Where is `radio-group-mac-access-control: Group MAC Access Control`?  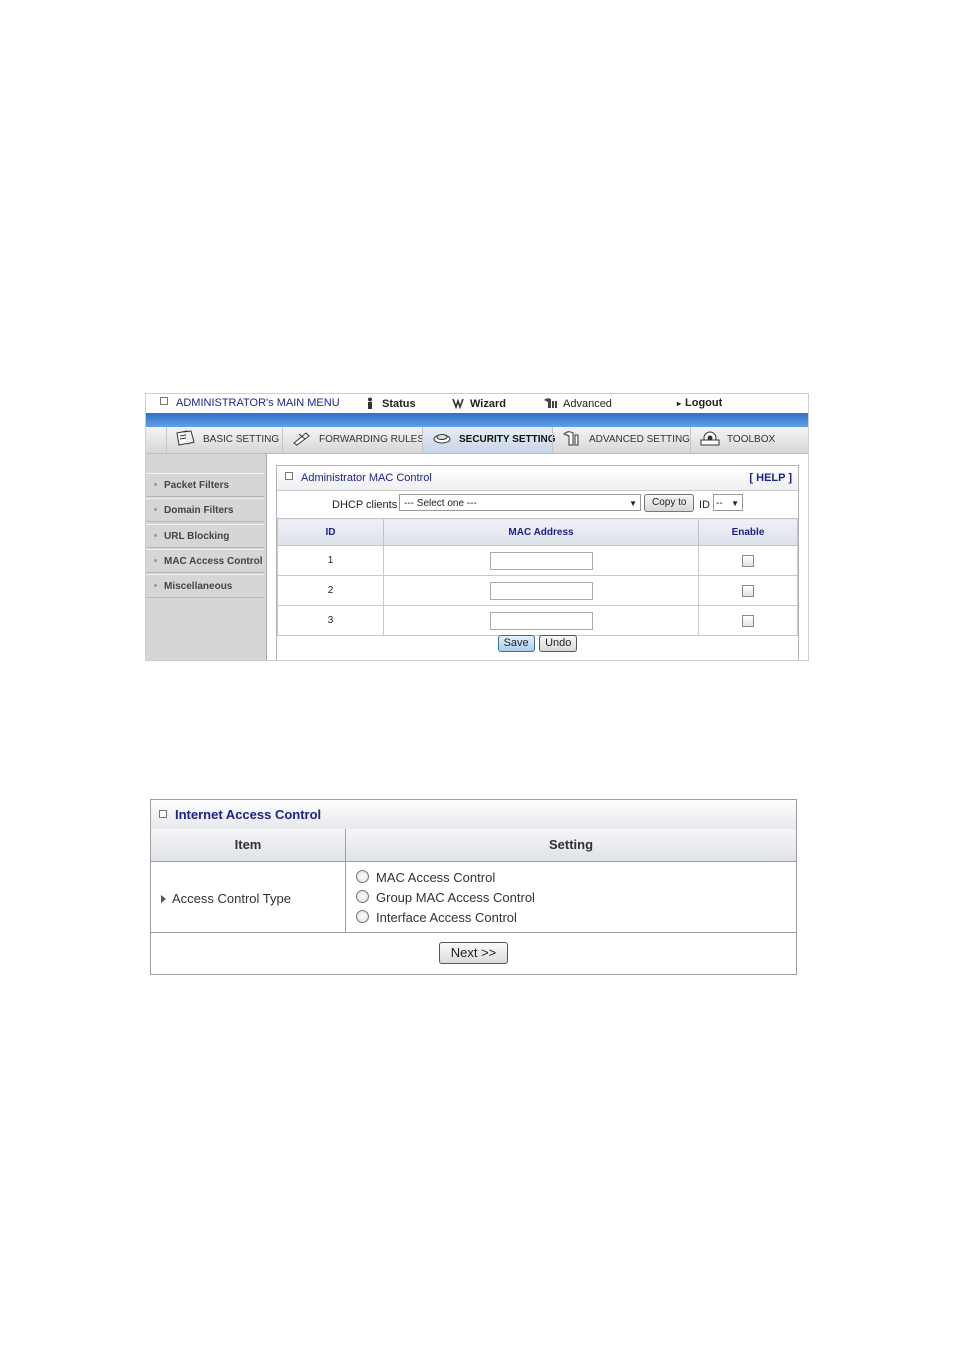
radio-group-mac-access-control: Group MAC Access Control is located at coordinates (445, 897).